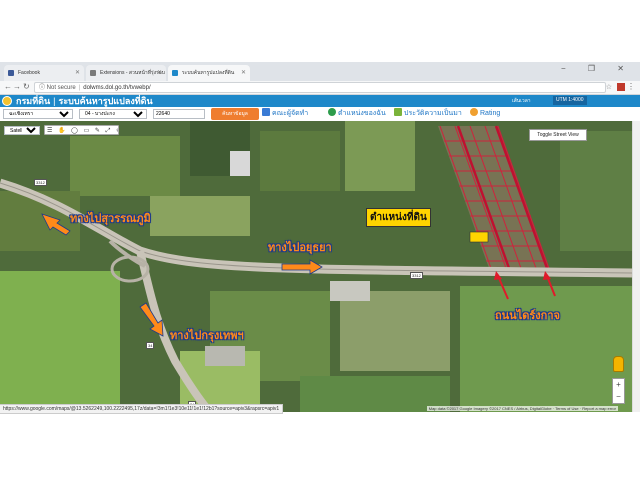 The width and height of the screenshot is (640, 480). Describe the element at coordinates (618, 397) in the screenshot. I see `zoom-out-button: −` at that location.